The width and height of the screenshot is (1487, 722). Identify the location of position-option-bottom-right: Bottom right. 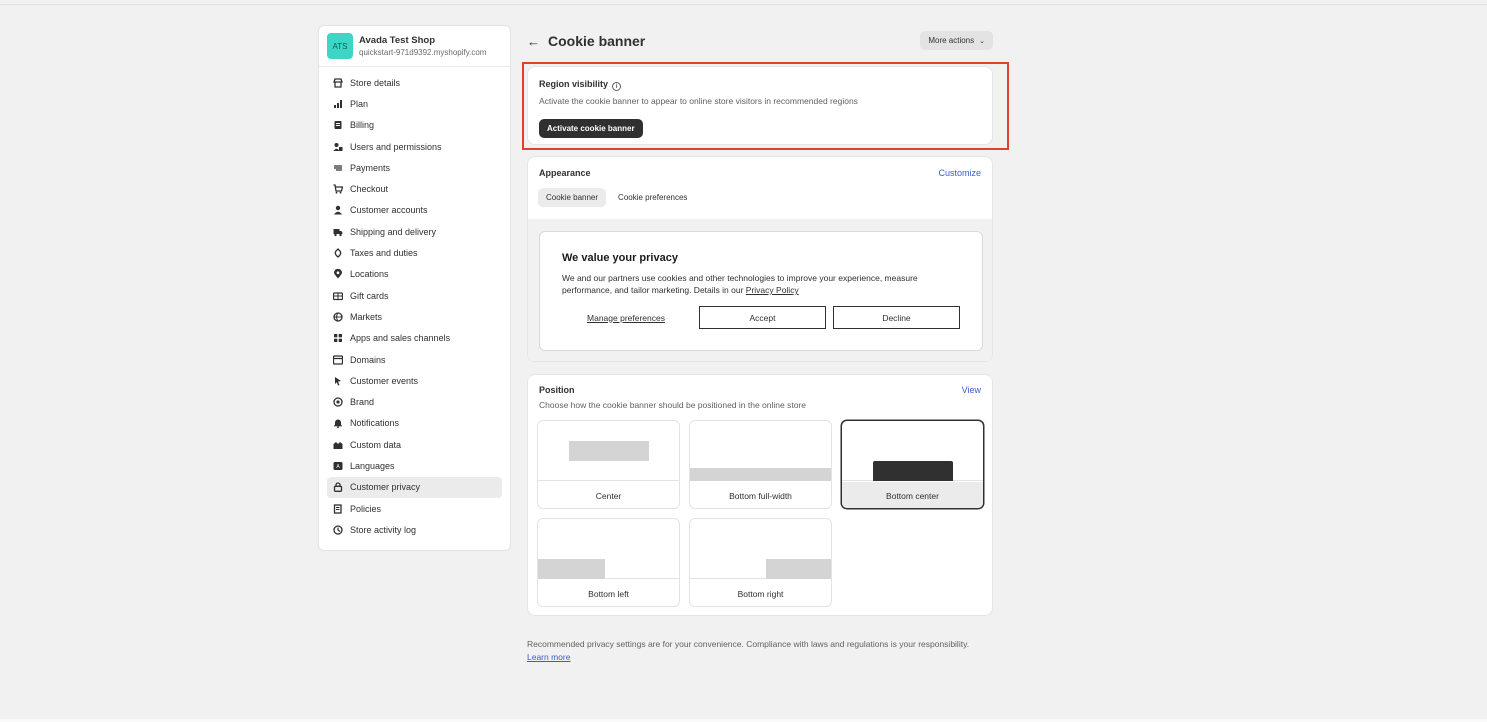
(760, 562).